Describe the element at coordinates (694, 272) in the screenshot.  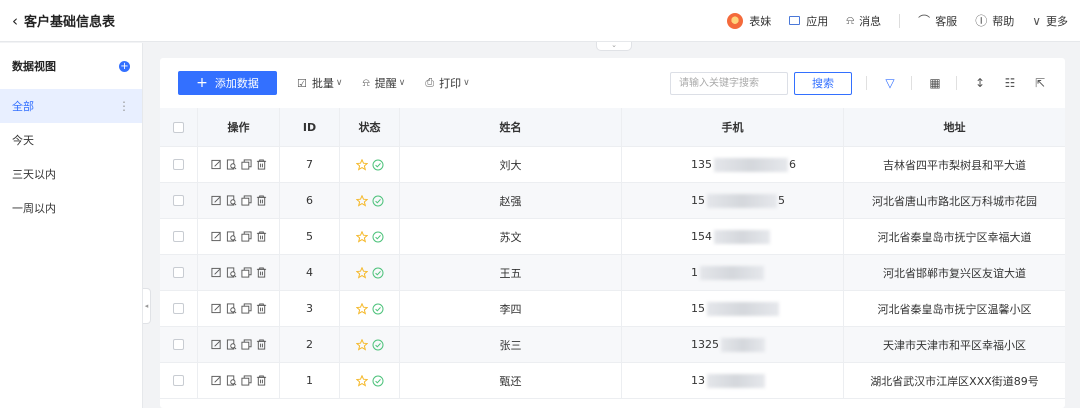
I see `phone-prefix: 1` at that location.